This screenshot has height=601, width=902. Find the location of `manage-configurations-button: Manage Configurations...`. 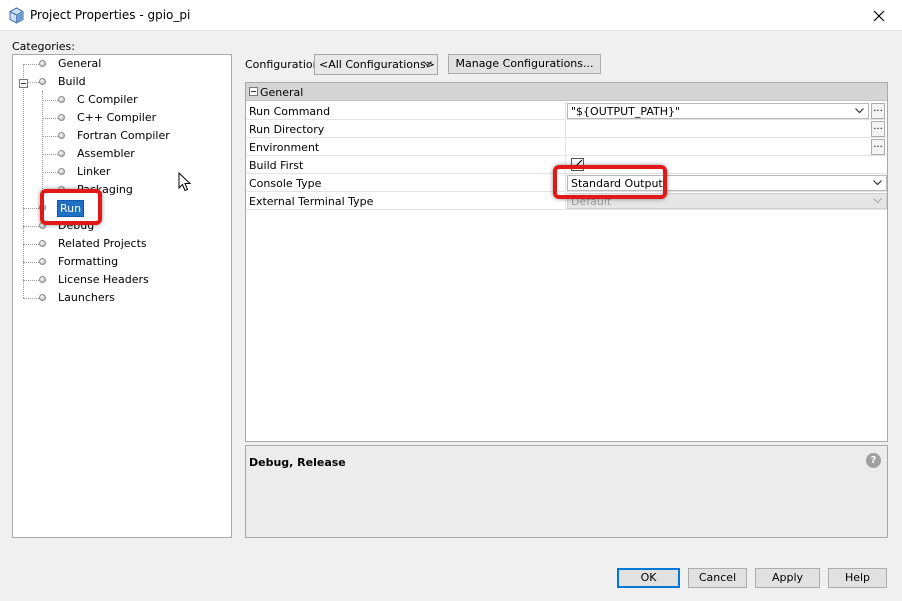

manage-configurations-button: Manage Configurations... is located at coordinates (524, 64).